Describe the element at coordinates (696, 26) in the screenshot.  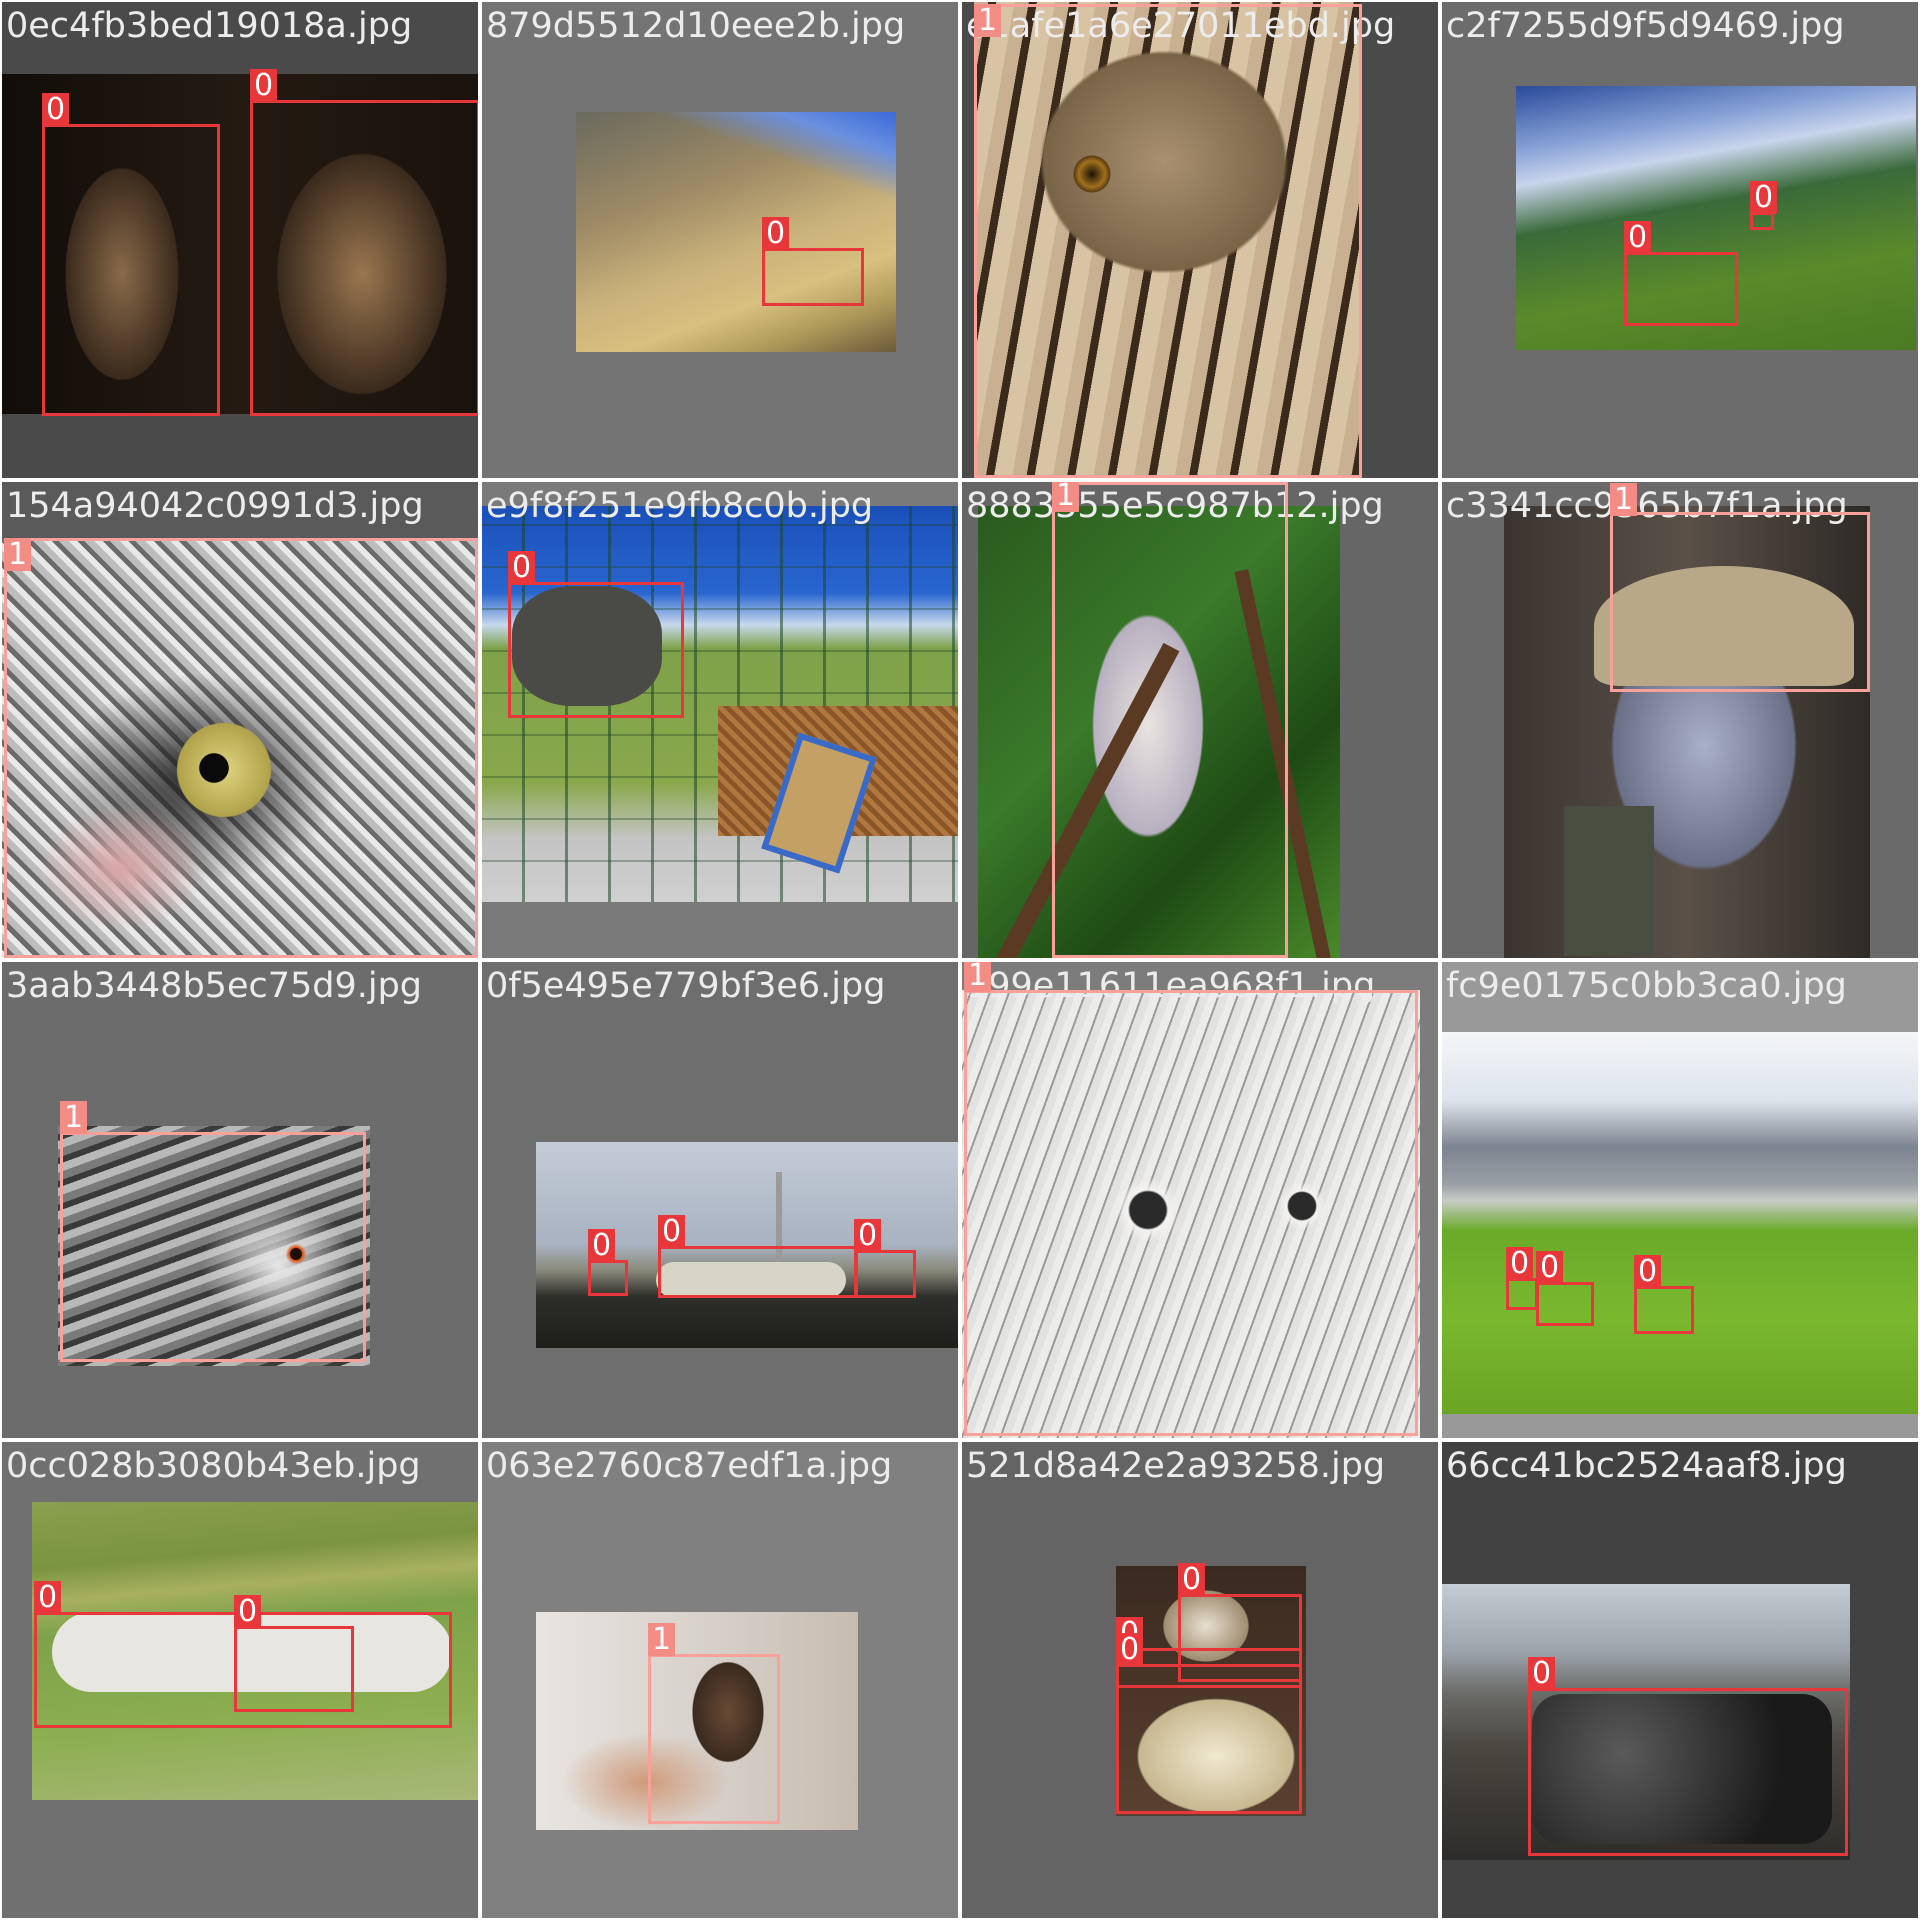
I see `tile-filename: 879d5512d10eee2b.jpg` at that location.